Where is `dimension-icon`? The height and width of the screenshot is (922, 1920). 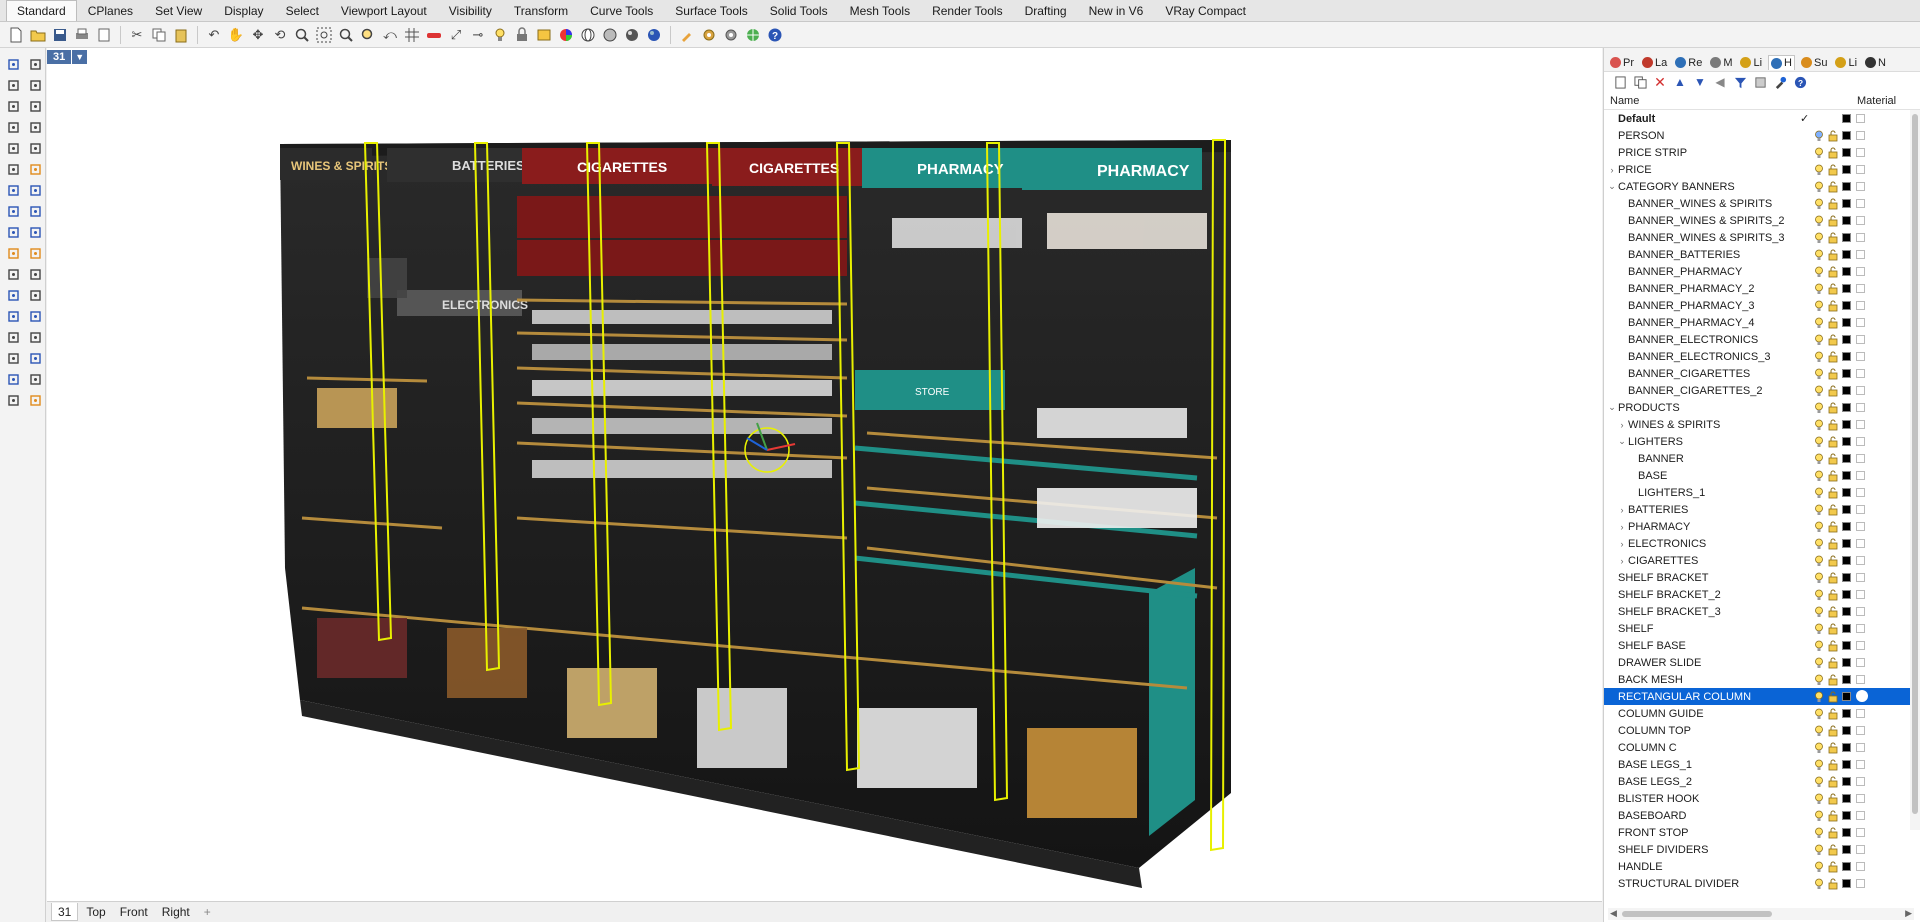
dimension-icon is located at coordinates (35, 337).